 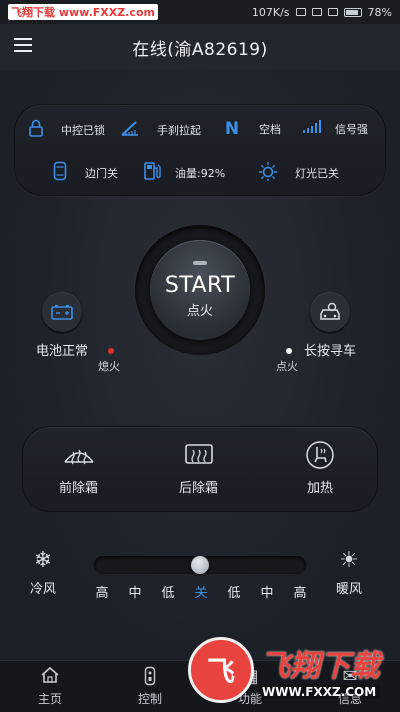 I want to click on climate-levels: 高 中 低 关 低 中 高, so click(x=201, y=591).